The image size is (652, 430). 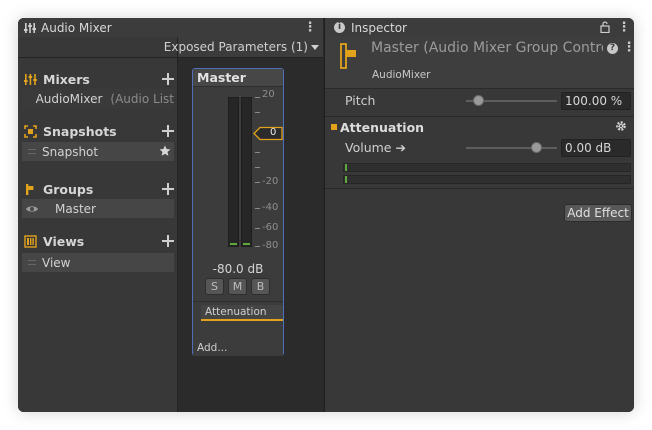 I want to click on view-item-name: View, so click(x=56, y=262).